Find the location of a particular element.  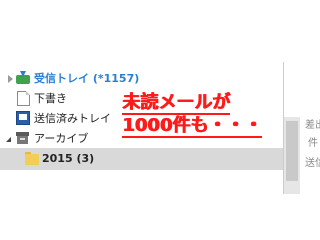

annotation-line-1: 未読メールが is located at coordinates (176, 103).